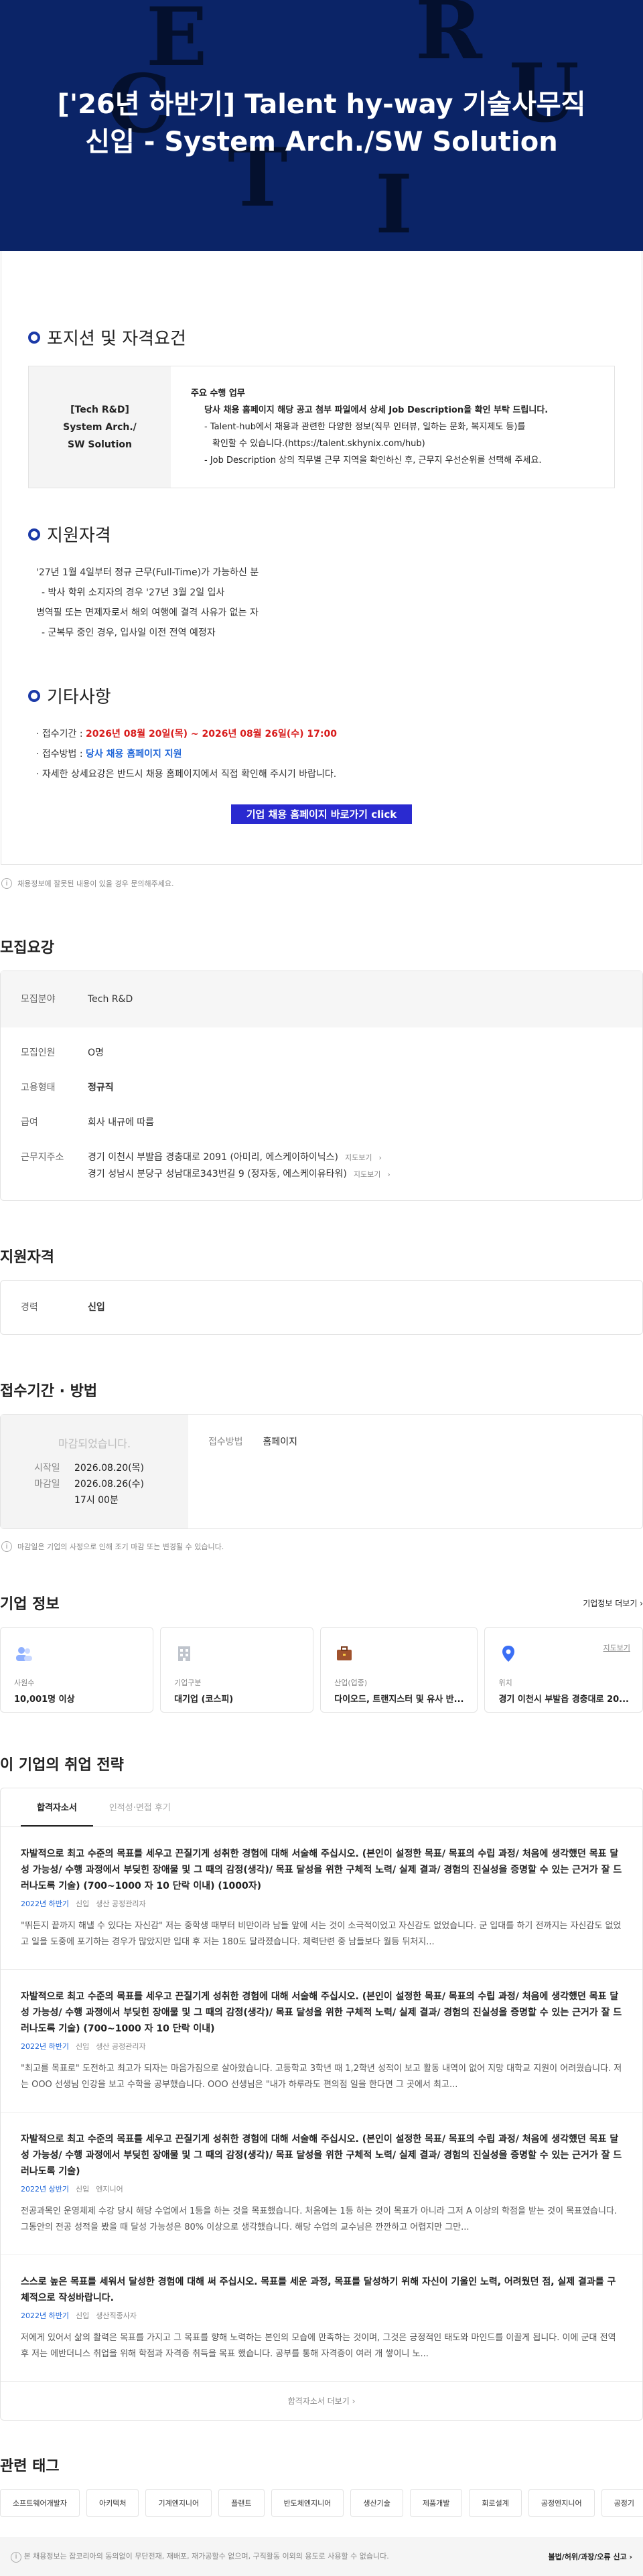  Describe the element at coordinates (344, 1653) in the screenshot. I see `briefcase-icon` at that location.